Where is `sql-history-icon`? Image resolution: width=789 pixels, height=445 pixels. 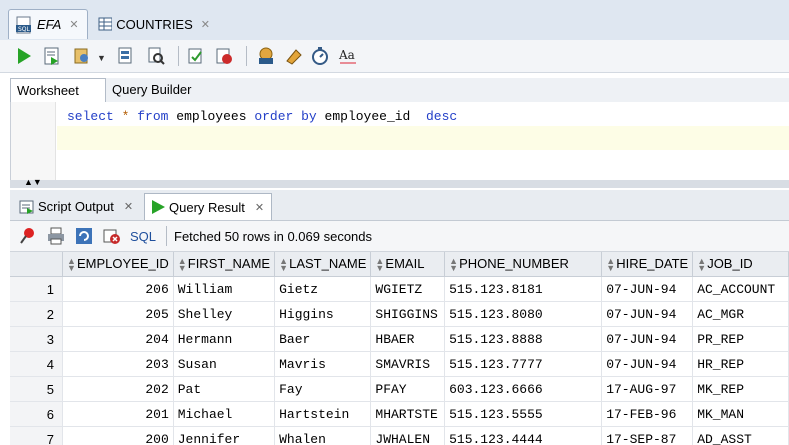 sql-history-icon is located at coordinates (266, 56).